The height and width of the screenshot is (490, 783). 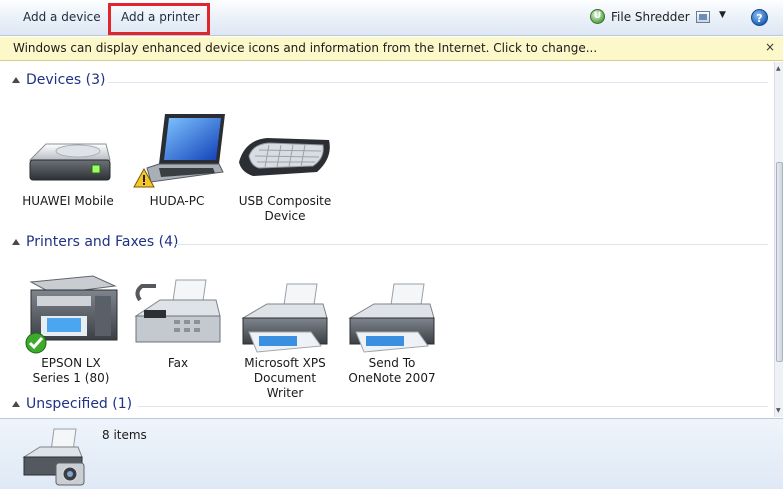 I want to click on add-device-button: Add a device, so click(x=62, y=17).